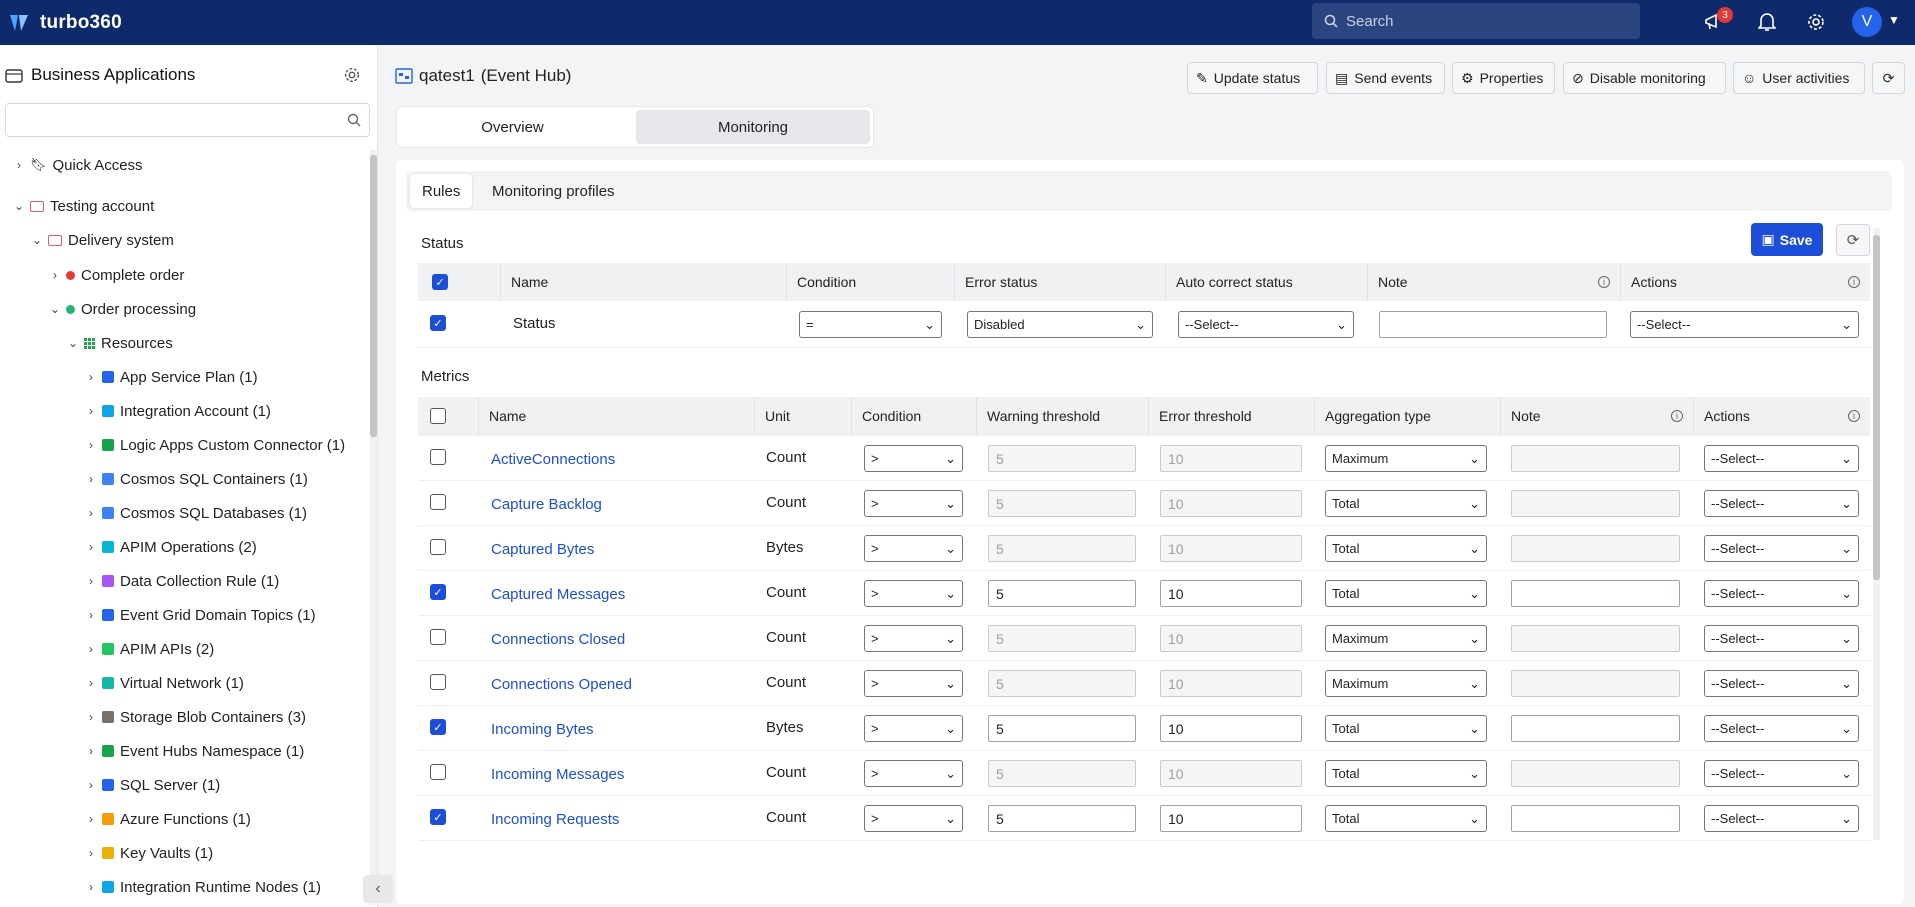 Image resolution: width=1915 pixels, height=907 pixels. Describe the element at coordinates (1799, 78) in the screenshot. I see `user-activities-button: ☺ User activities` at that location.